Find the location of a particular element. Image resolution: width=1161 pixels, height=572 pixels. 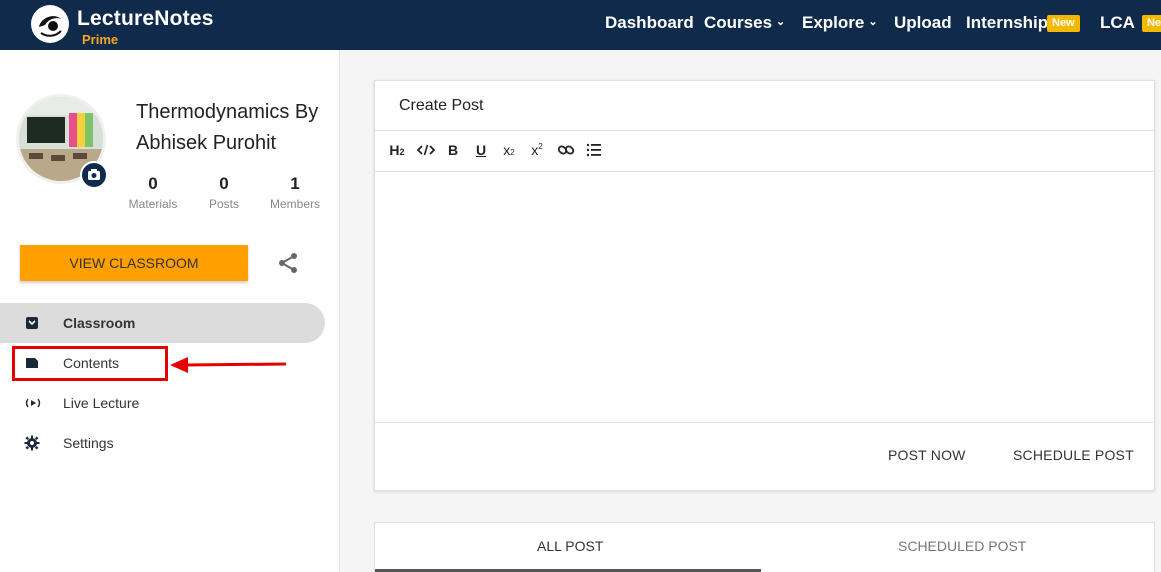

nav-upload-label: Upload is located at coordinates (923, 22).